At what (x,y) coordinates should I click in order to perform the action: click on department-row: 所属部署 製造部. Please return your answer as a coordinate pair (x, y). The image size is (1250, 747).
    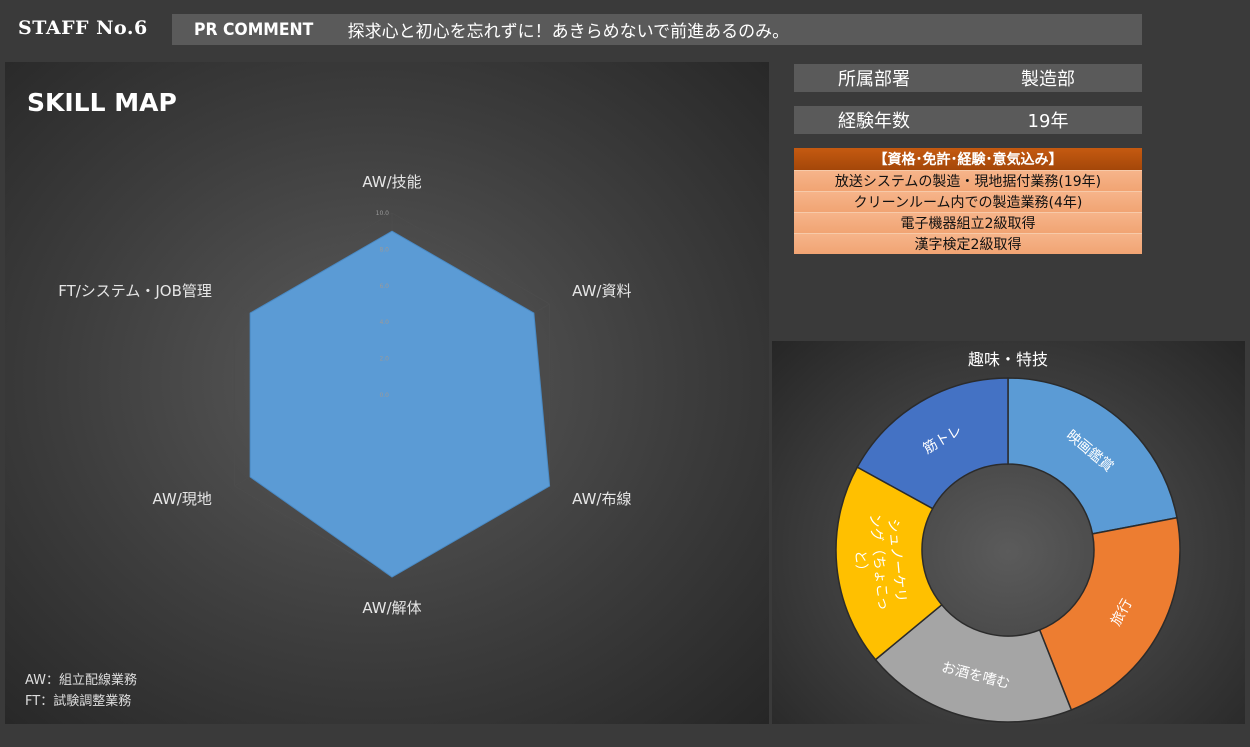
    Looking at the image, I should click on (968, 78).